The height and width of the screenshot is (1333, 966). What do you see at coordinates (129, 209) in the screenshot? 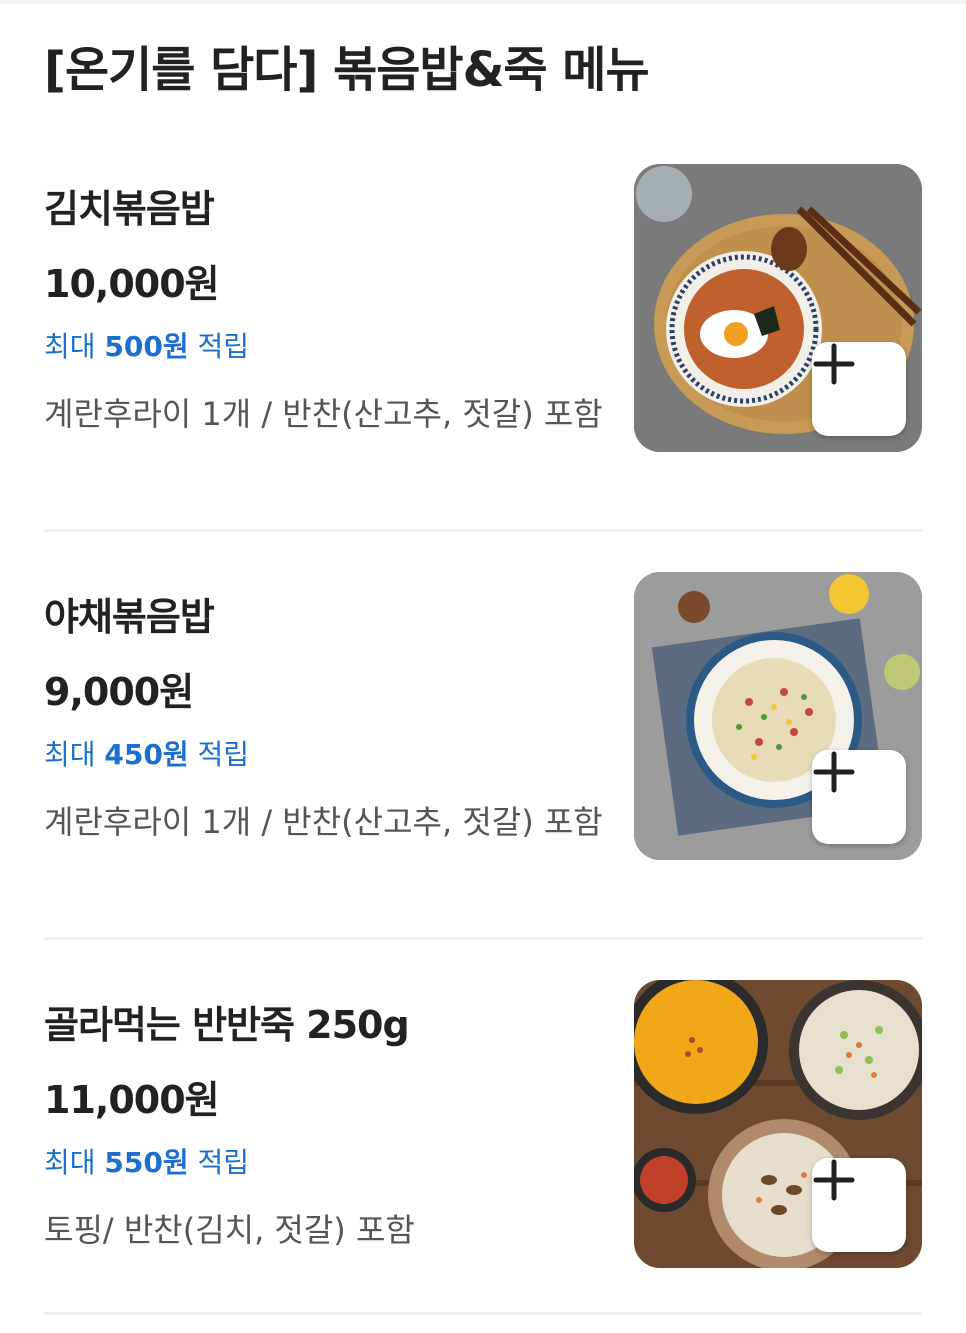
I see `menu-item-name: 김치볶음밥` at bounding box center [129, 209].